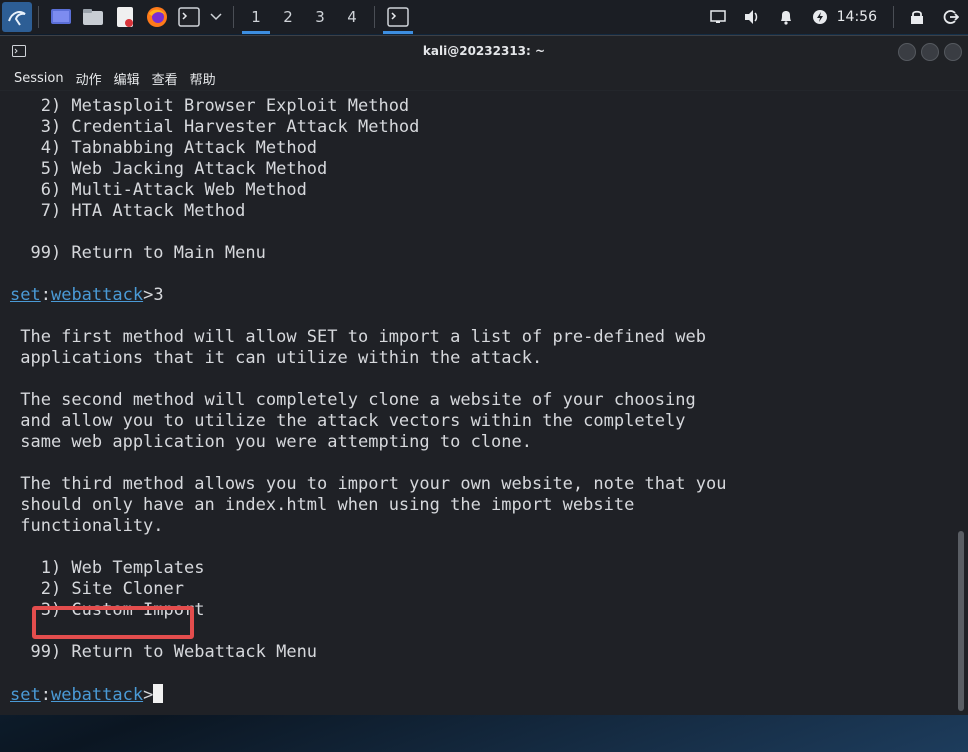 The width and height of the screenshot is (968, 752). What do you see at coordinates (164, 148) in the screenshot?
I see `terminal-line: 4) Tabnabbing Attack Method` at bounding box center [164, 148].